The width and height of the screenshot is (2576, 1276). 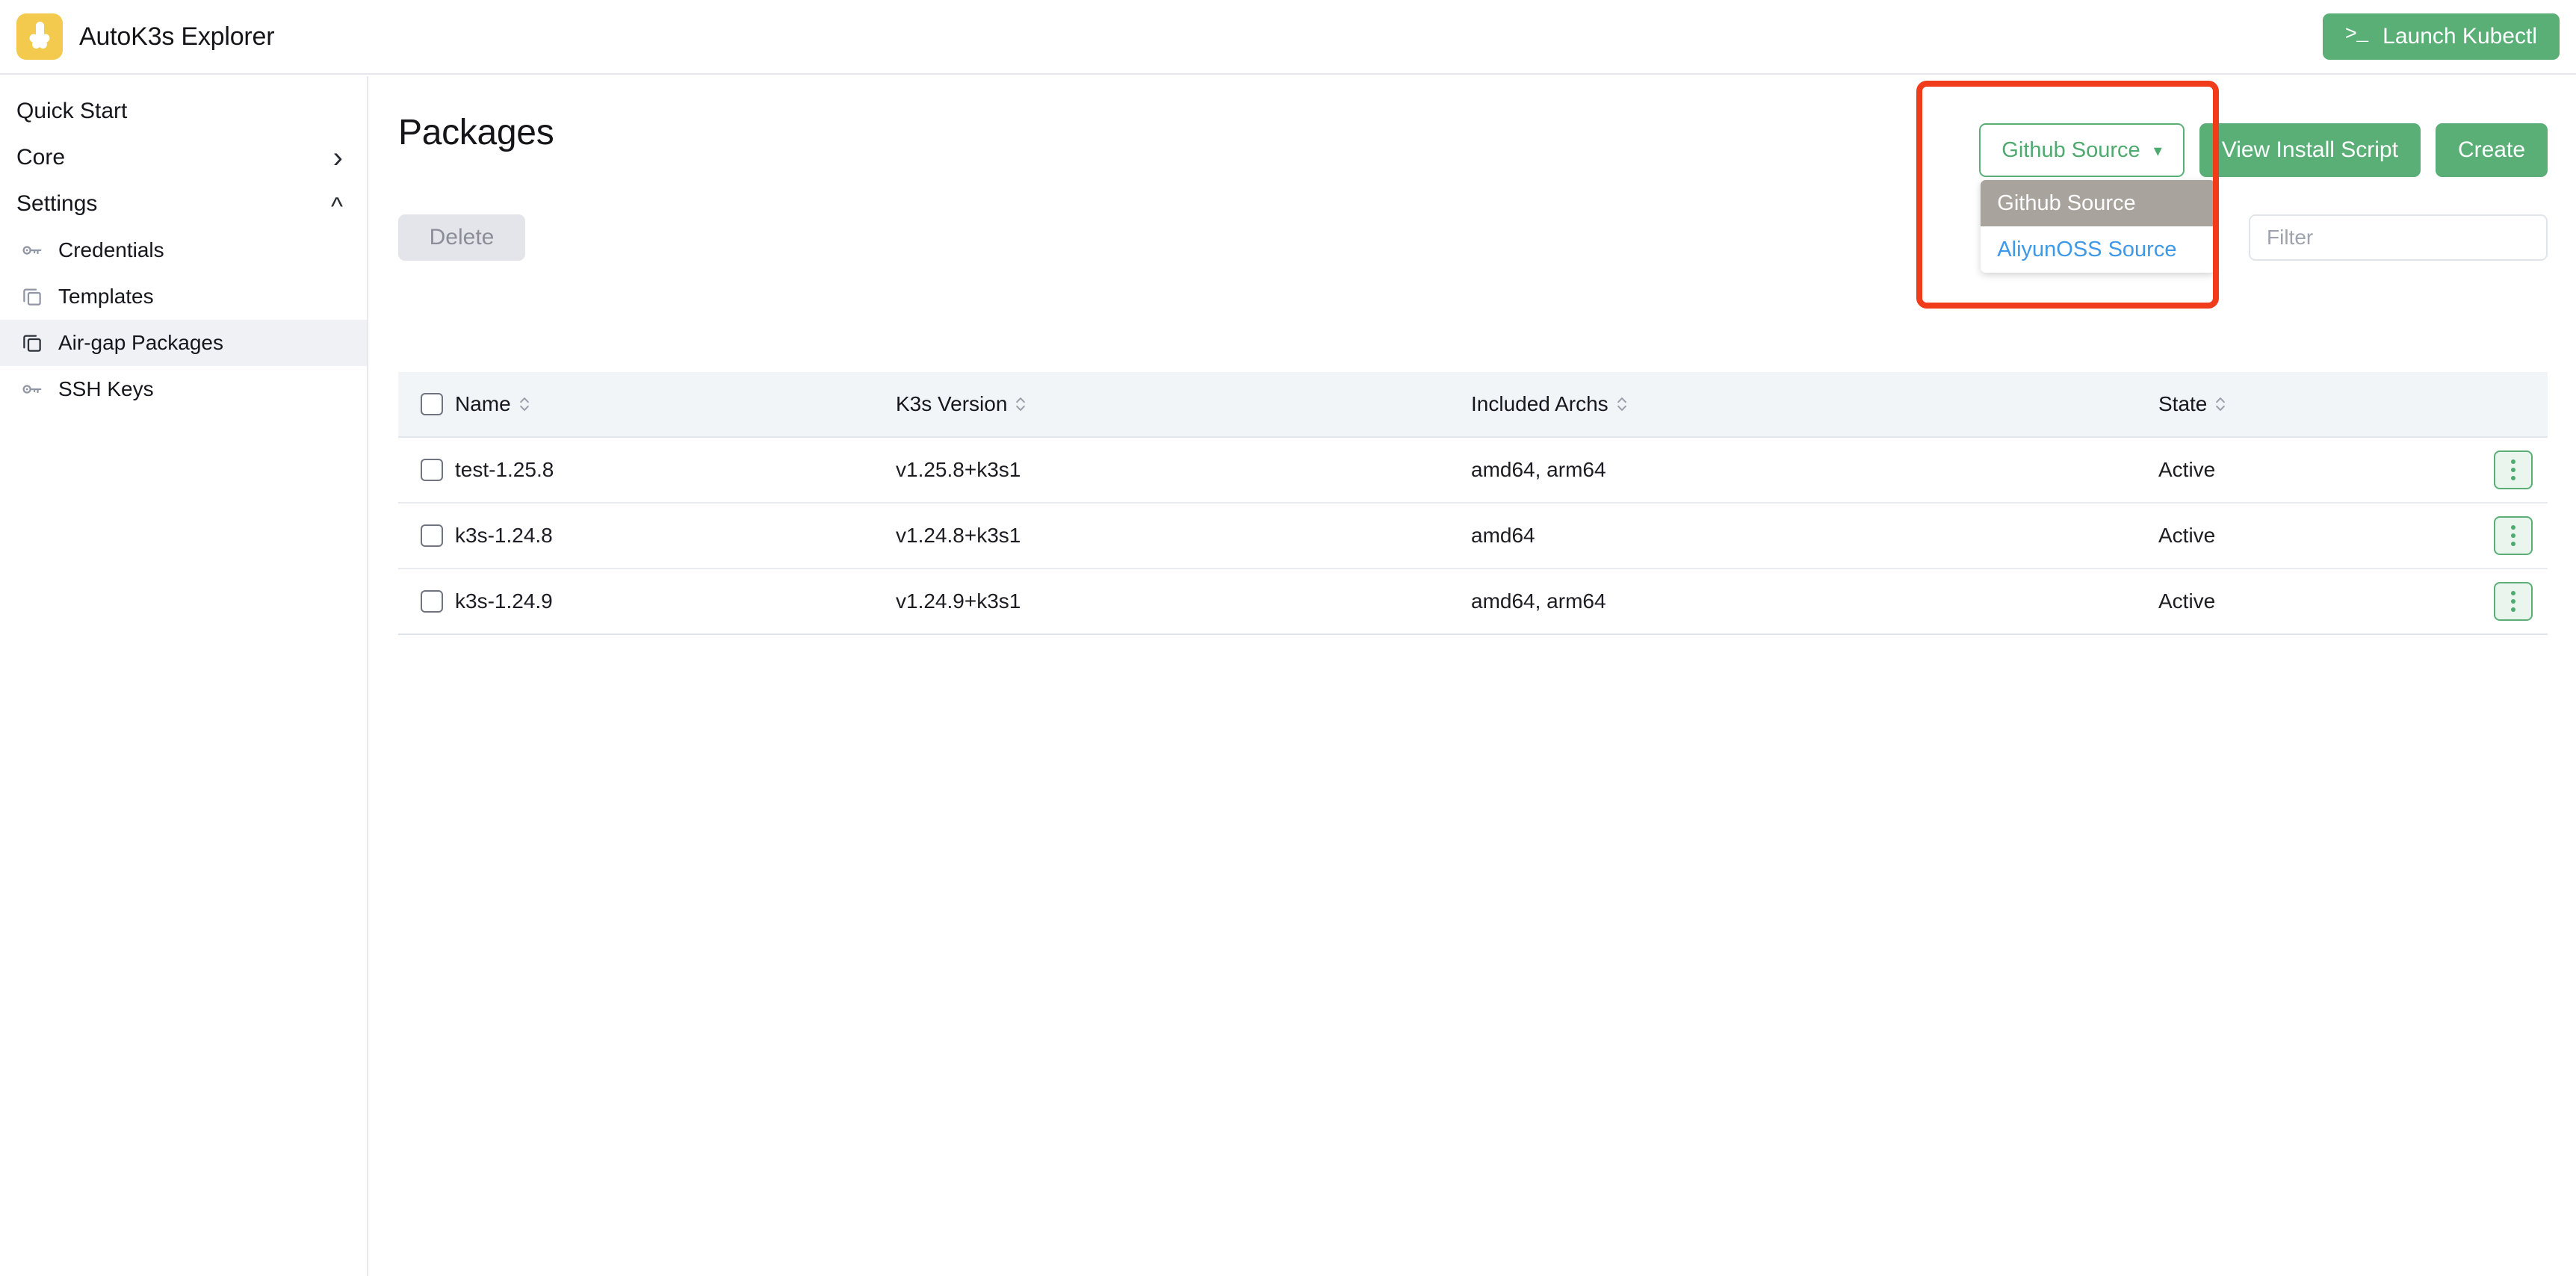 I want to click on select-all-cell, so click(x=426, y=404).